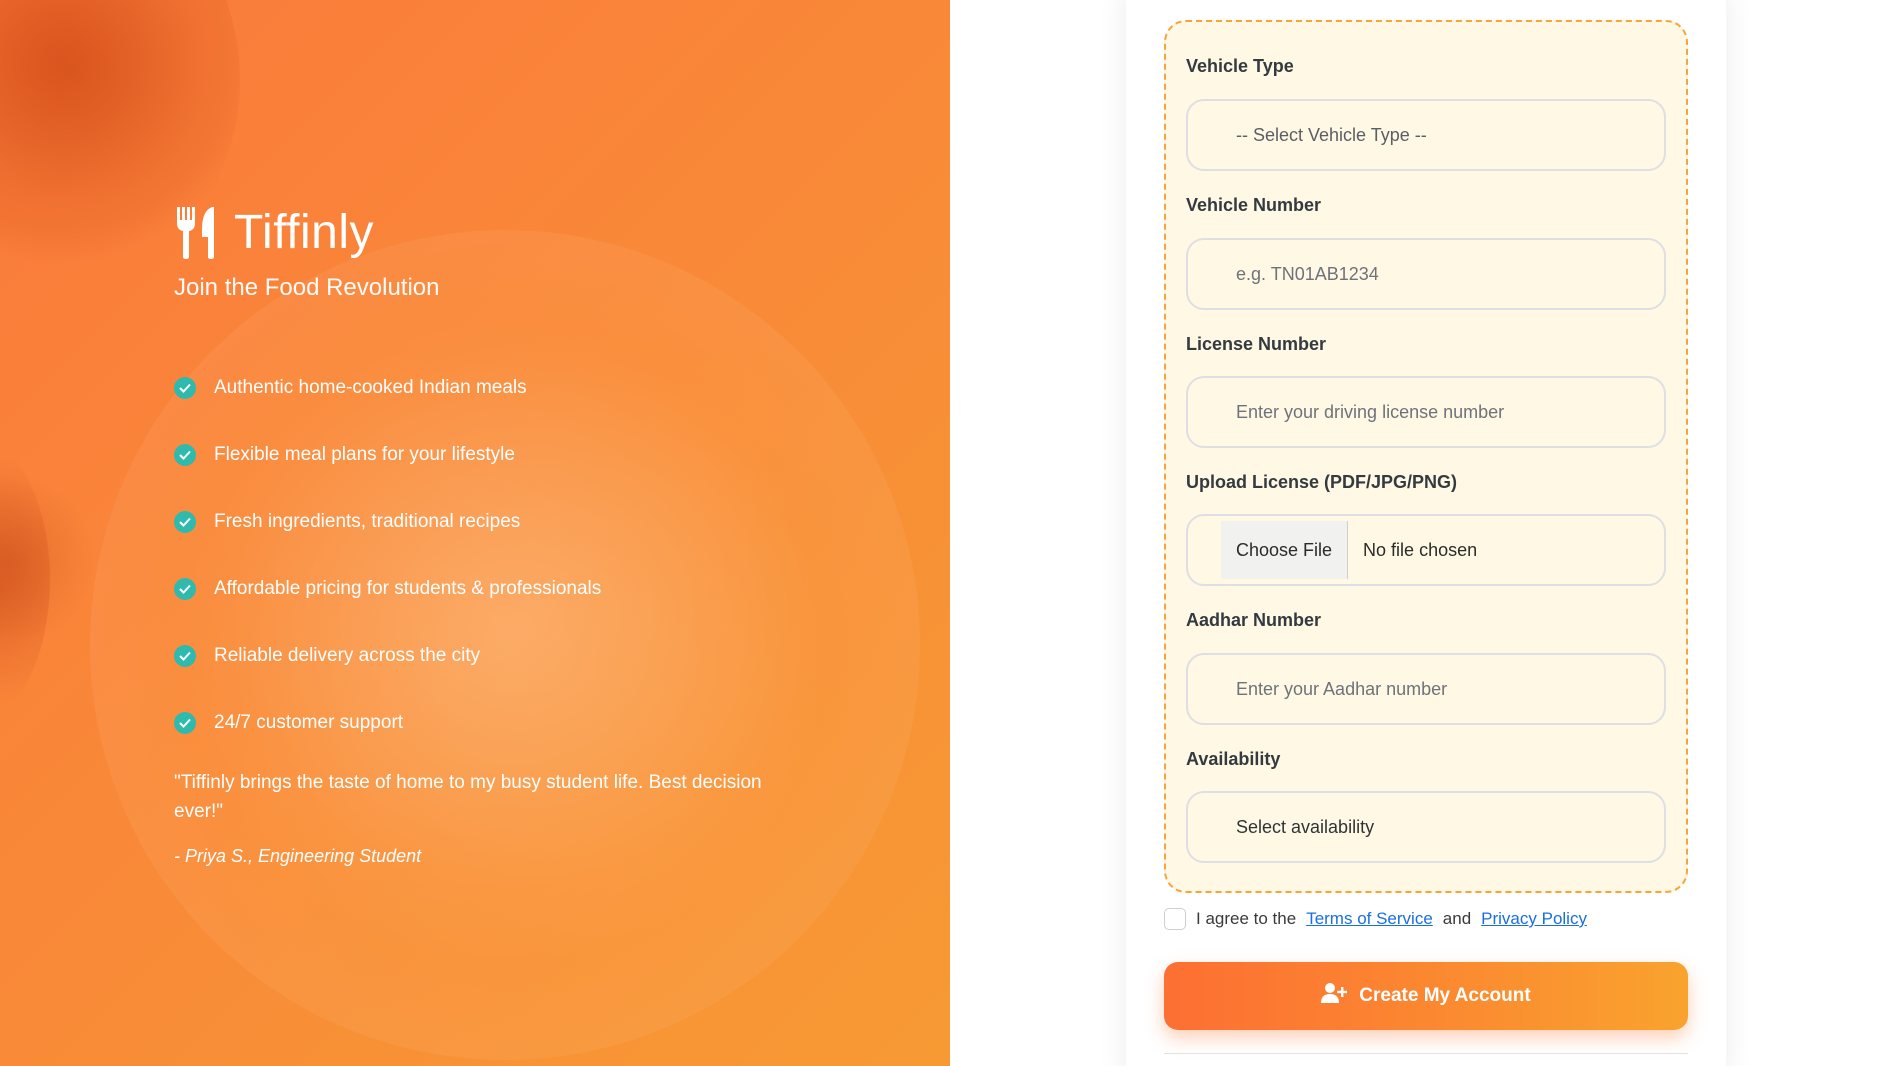 This screenshot has height=1066, width=1896. I want to click on upload-license-label: Upload License (PDF/JPG/PNG), so click(1322, 482).